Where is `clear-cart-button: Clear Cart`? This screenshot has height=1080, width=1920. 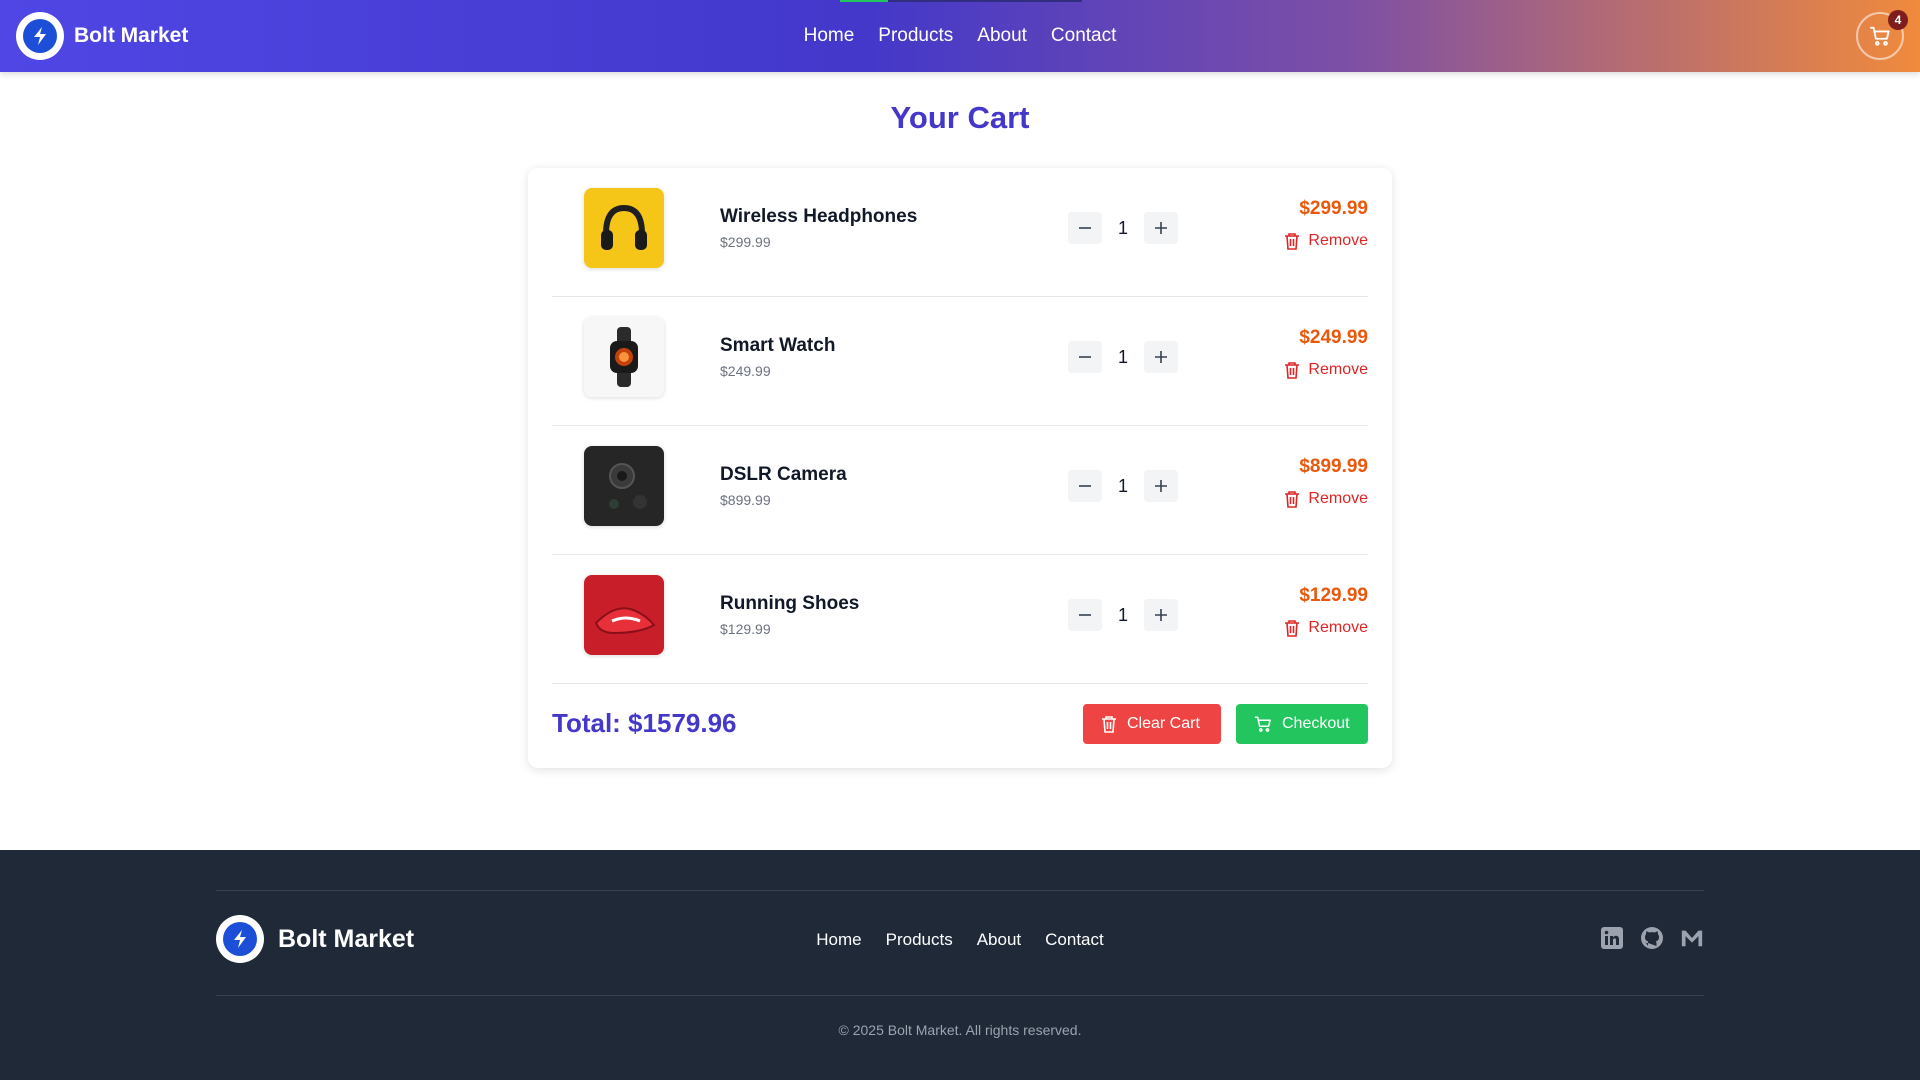 clear-cart-button: Clear Cart is located at coordinates (1152, 724).